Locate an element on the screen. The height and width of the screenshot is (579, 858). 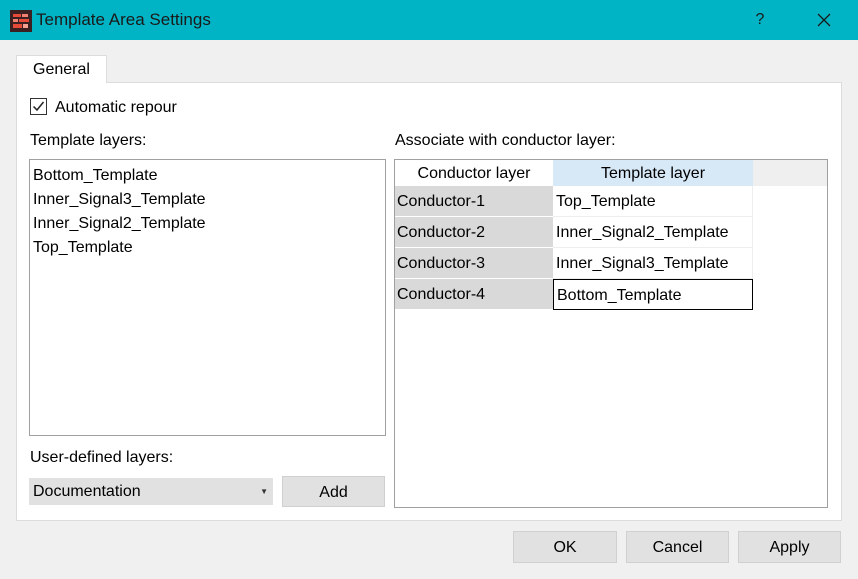
ok-button: OK is located at coordinates (565, 547).